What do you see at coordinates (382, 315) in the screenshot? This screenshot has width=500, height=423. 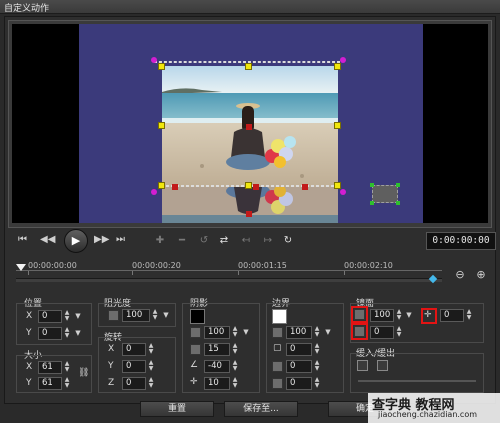 I see `mirror-opacity-field: 100` at bounding box center [382, 315].